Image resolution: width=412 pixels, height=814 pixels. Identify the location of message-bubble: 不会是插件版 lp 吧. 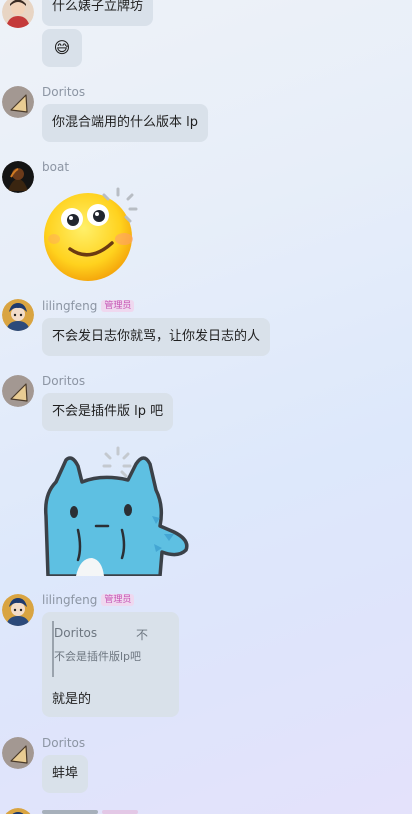
(108, 412).